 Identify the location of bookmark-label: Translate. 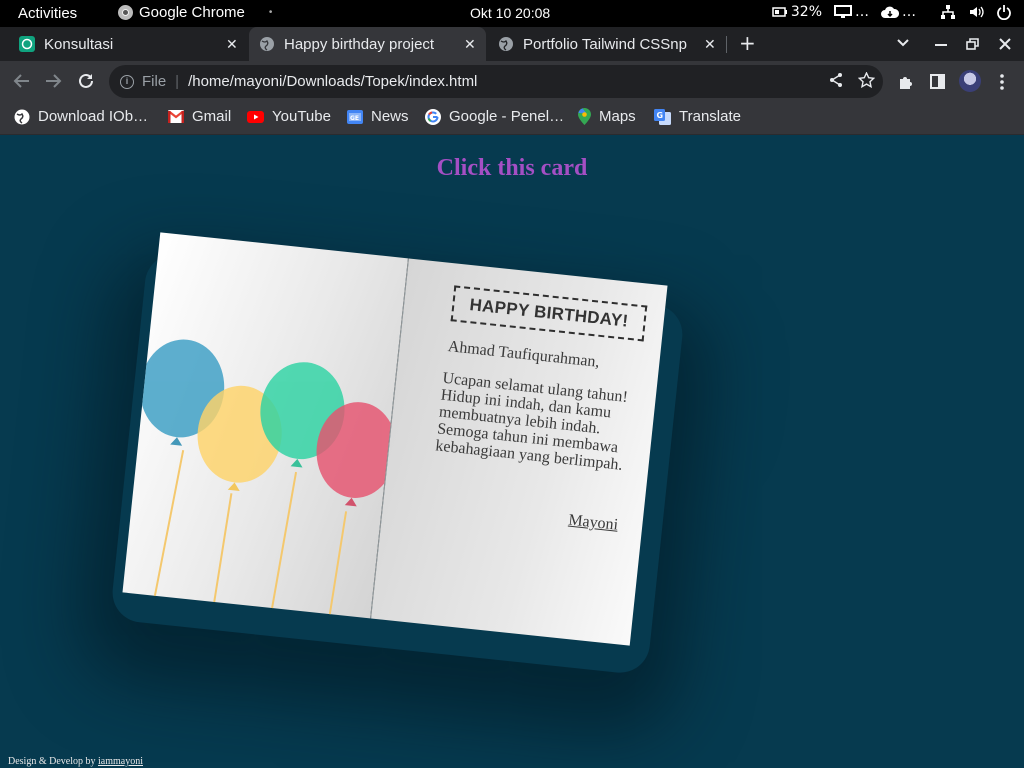
(710, 116).